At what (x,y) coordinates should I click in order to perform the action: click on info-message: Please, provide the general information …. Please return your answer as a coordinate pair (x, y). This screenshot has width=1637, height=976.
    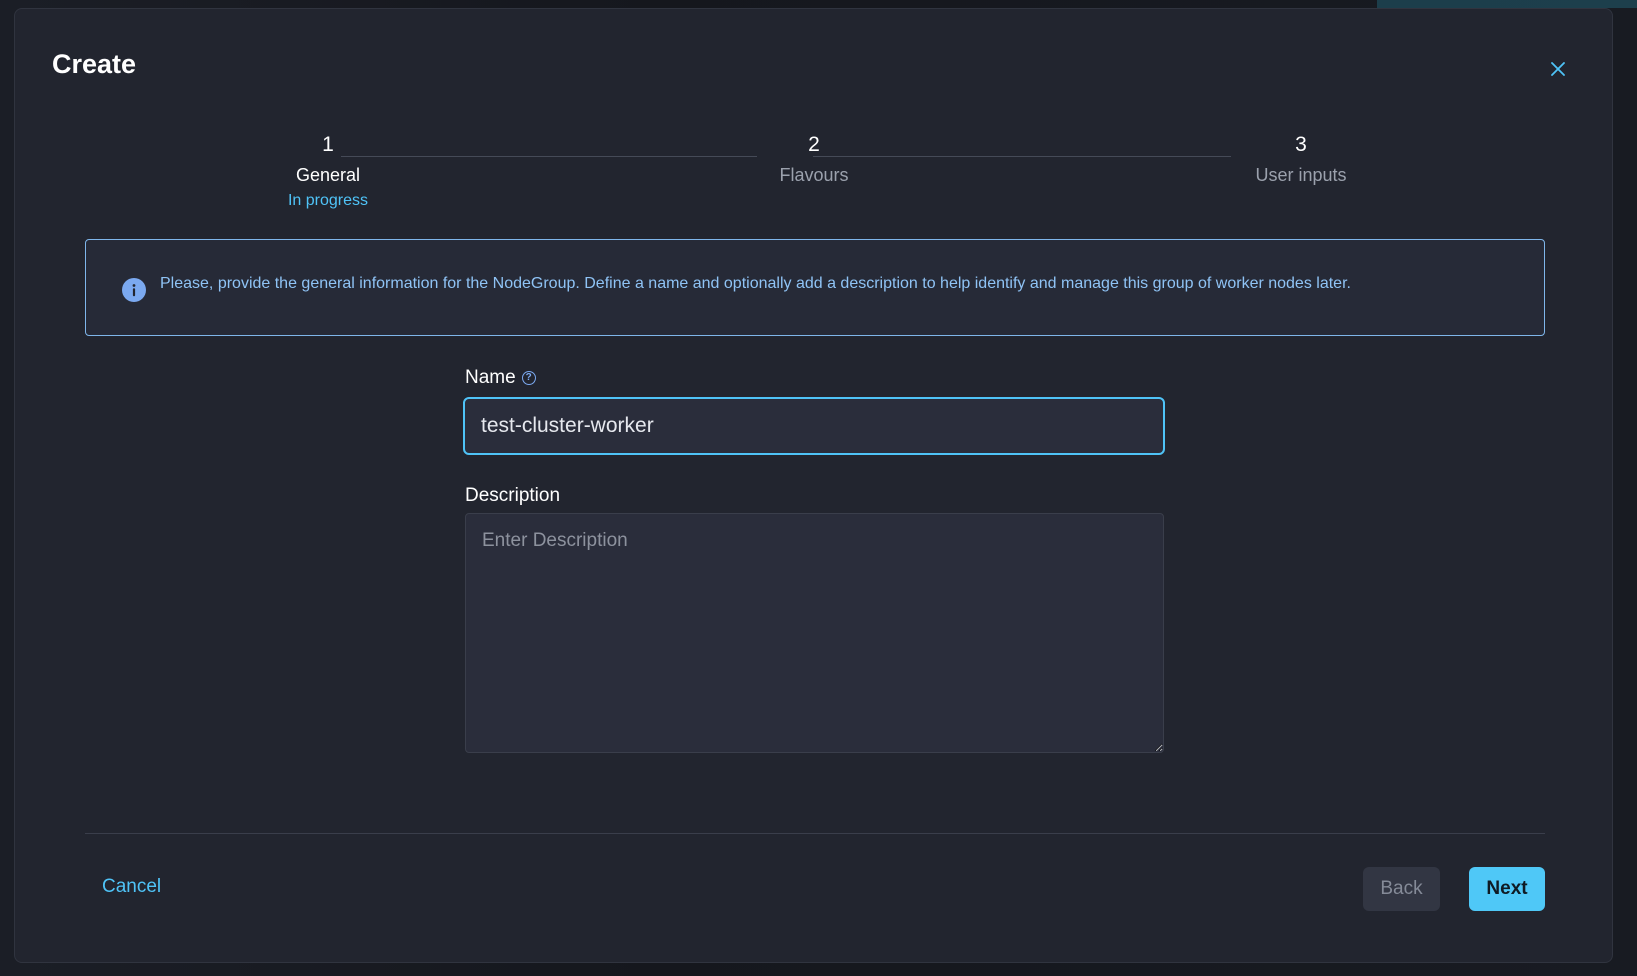
    Looking at the image, I should click on (755, 283).